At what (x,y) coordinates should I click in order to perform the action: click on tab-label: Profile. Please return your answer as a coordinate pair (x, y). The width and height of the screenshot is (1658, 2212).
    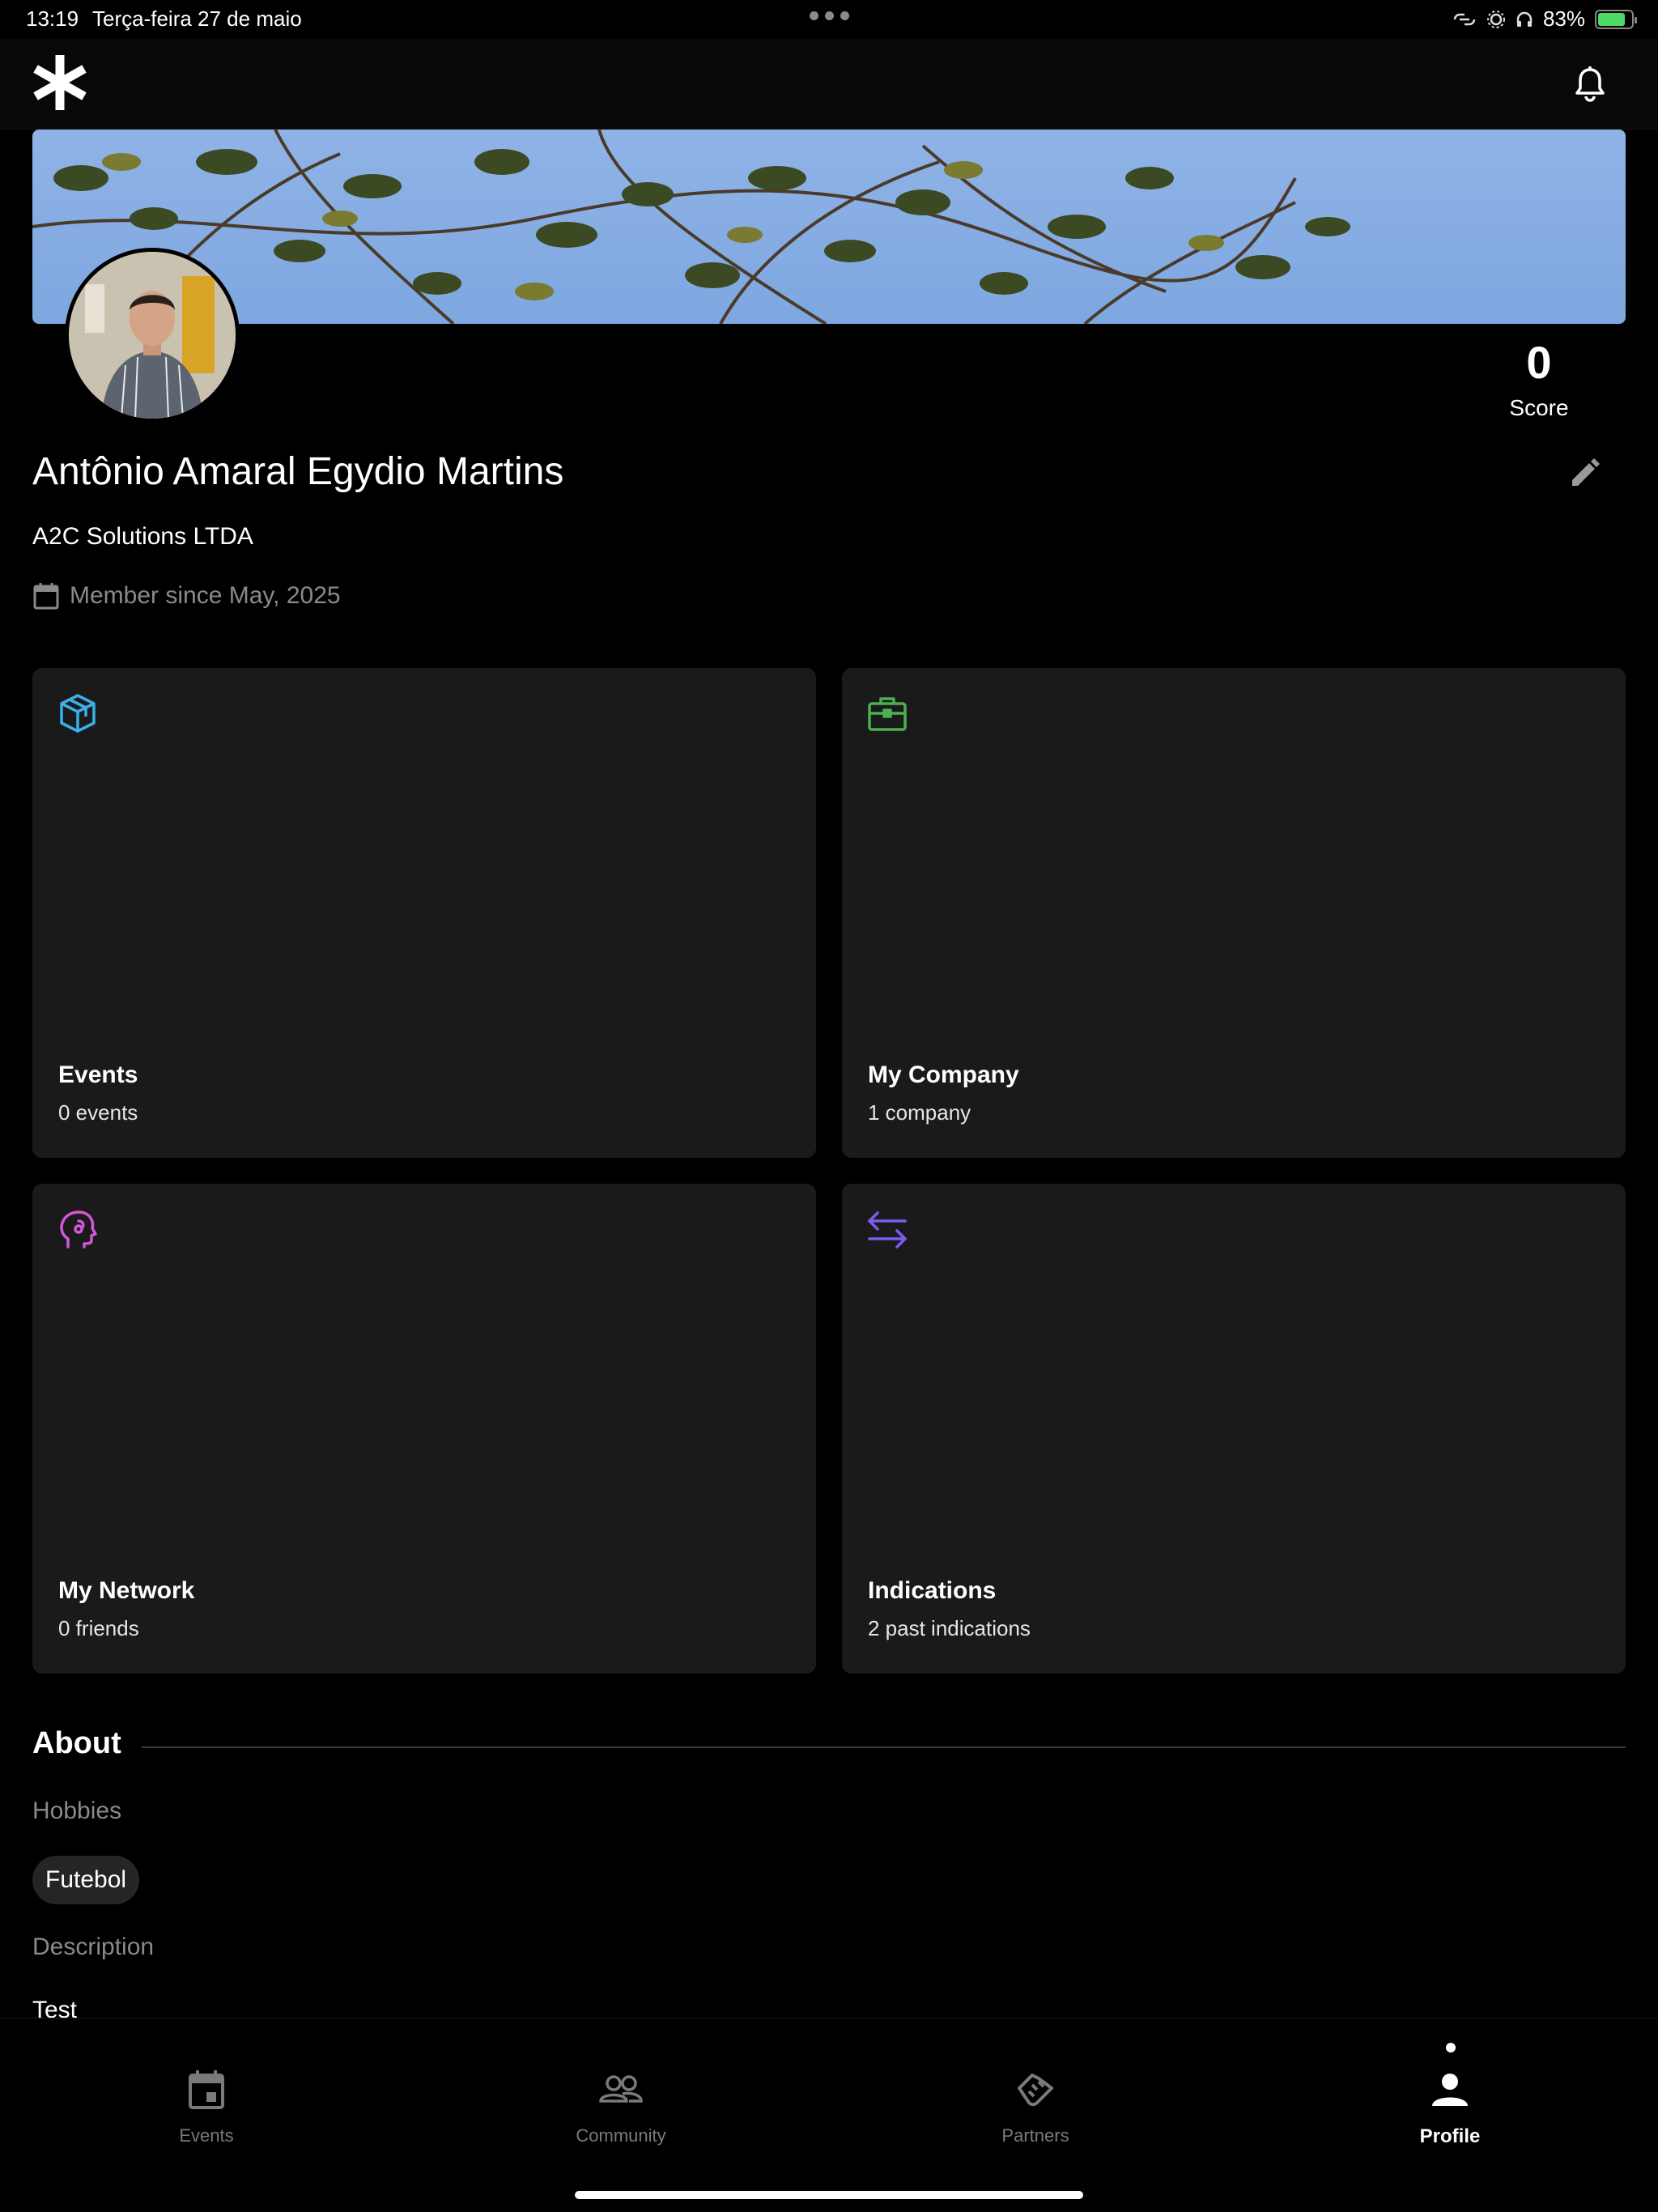
    Looking at the image, I should click on (1450, 2136).